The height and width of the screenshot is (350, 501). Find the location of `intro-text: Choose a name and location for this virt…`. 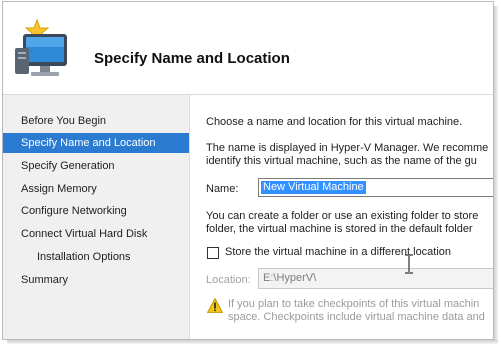

intro-text: Choose a name and location for this virt… is located at coordinates (334, 122).